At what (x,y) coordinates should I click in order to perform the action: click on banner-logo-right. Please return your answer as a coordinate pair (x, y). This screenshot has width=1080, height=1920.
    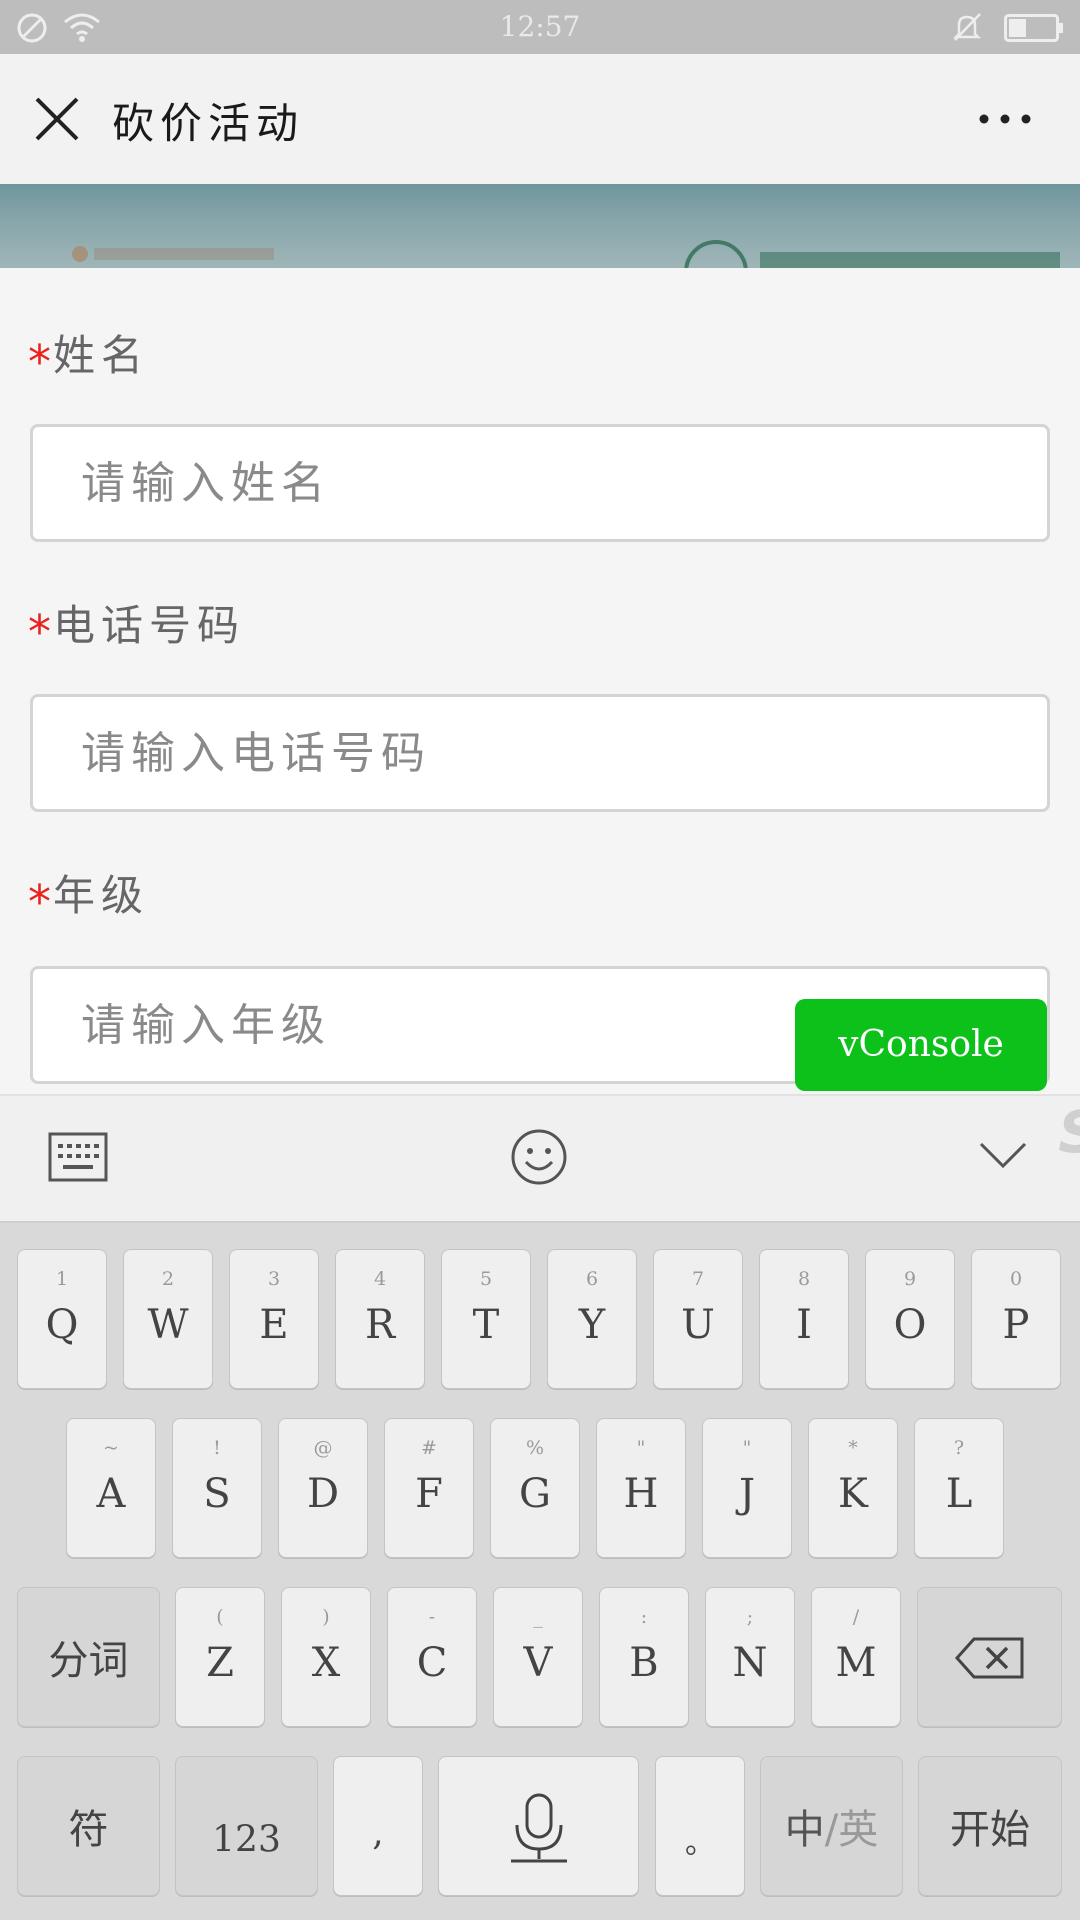
    Looking at the image, I should click on (872, 254).